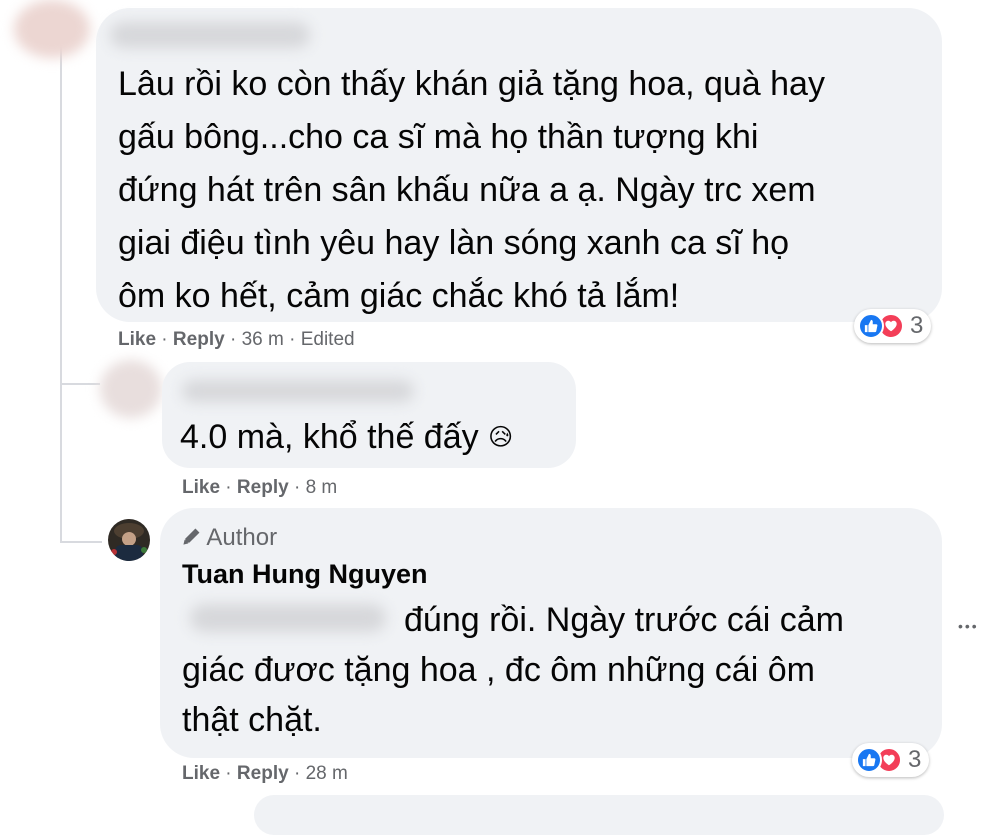 The height and width of the screenshot is (835, 1000). I want to click on timestamp: 28 m, so click(327, 773).